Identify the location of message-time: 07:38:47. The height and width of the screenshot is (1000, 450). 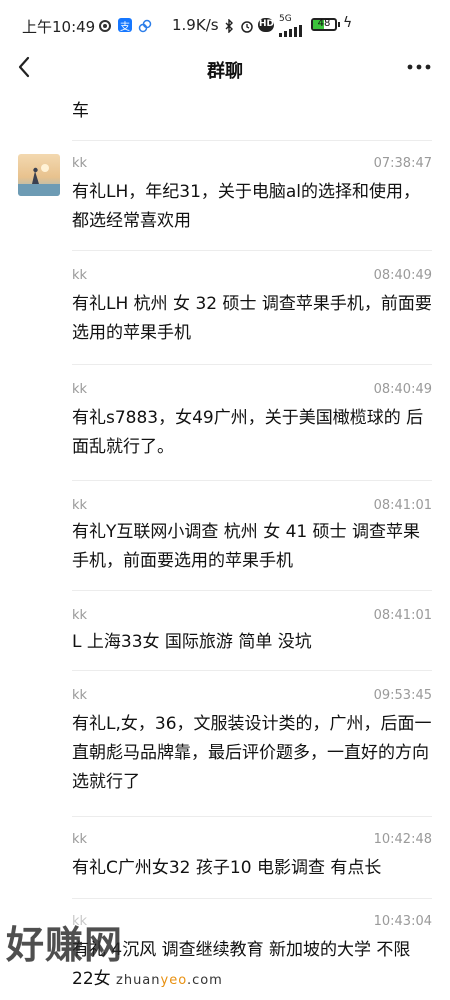
(402, 163).